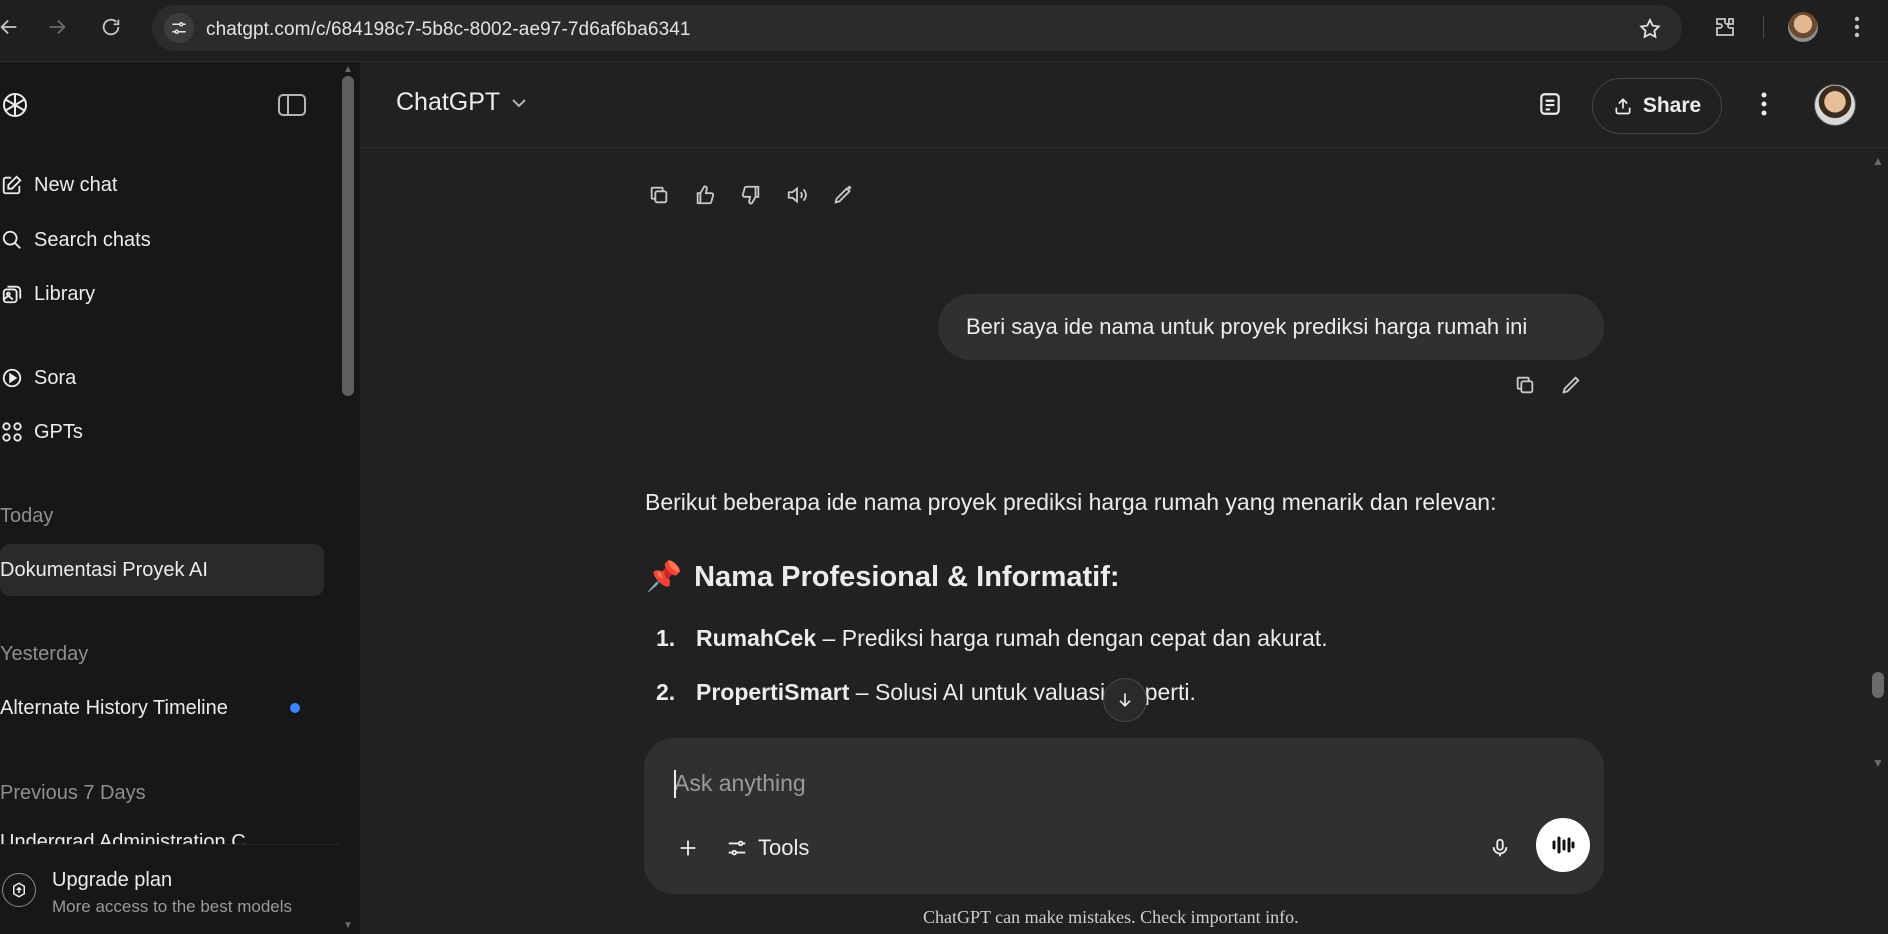  What do you see at coordinates (1725, 27) in the screenshot?
I see `extensions-icon` at bounding box center [1725, 27].